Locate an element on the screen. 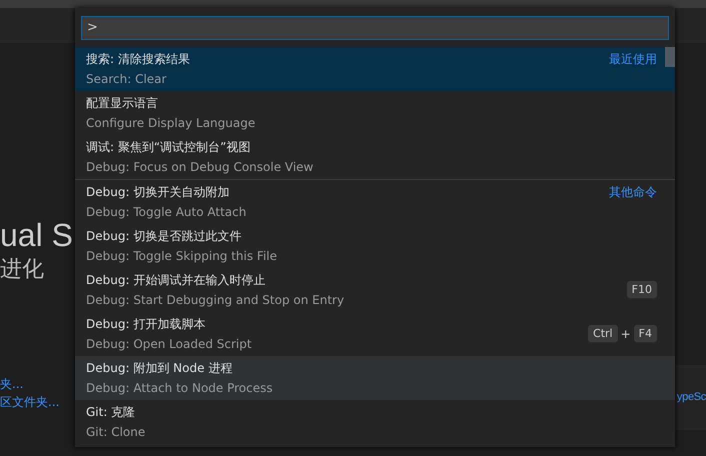 The height and width of the screenshot is (456, 706). command-item: 配置显示语言 Configure Display Language is located at coordinates (375, 112).